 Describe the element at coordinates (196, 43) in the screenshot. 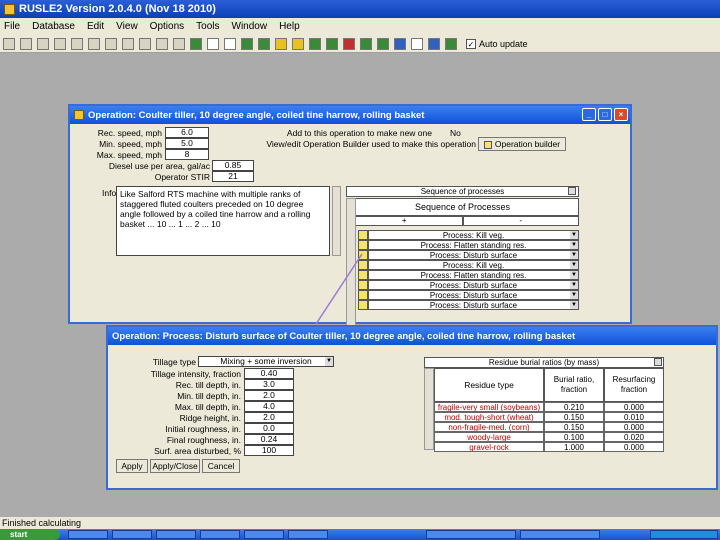

I see `plant-icon` at that location.